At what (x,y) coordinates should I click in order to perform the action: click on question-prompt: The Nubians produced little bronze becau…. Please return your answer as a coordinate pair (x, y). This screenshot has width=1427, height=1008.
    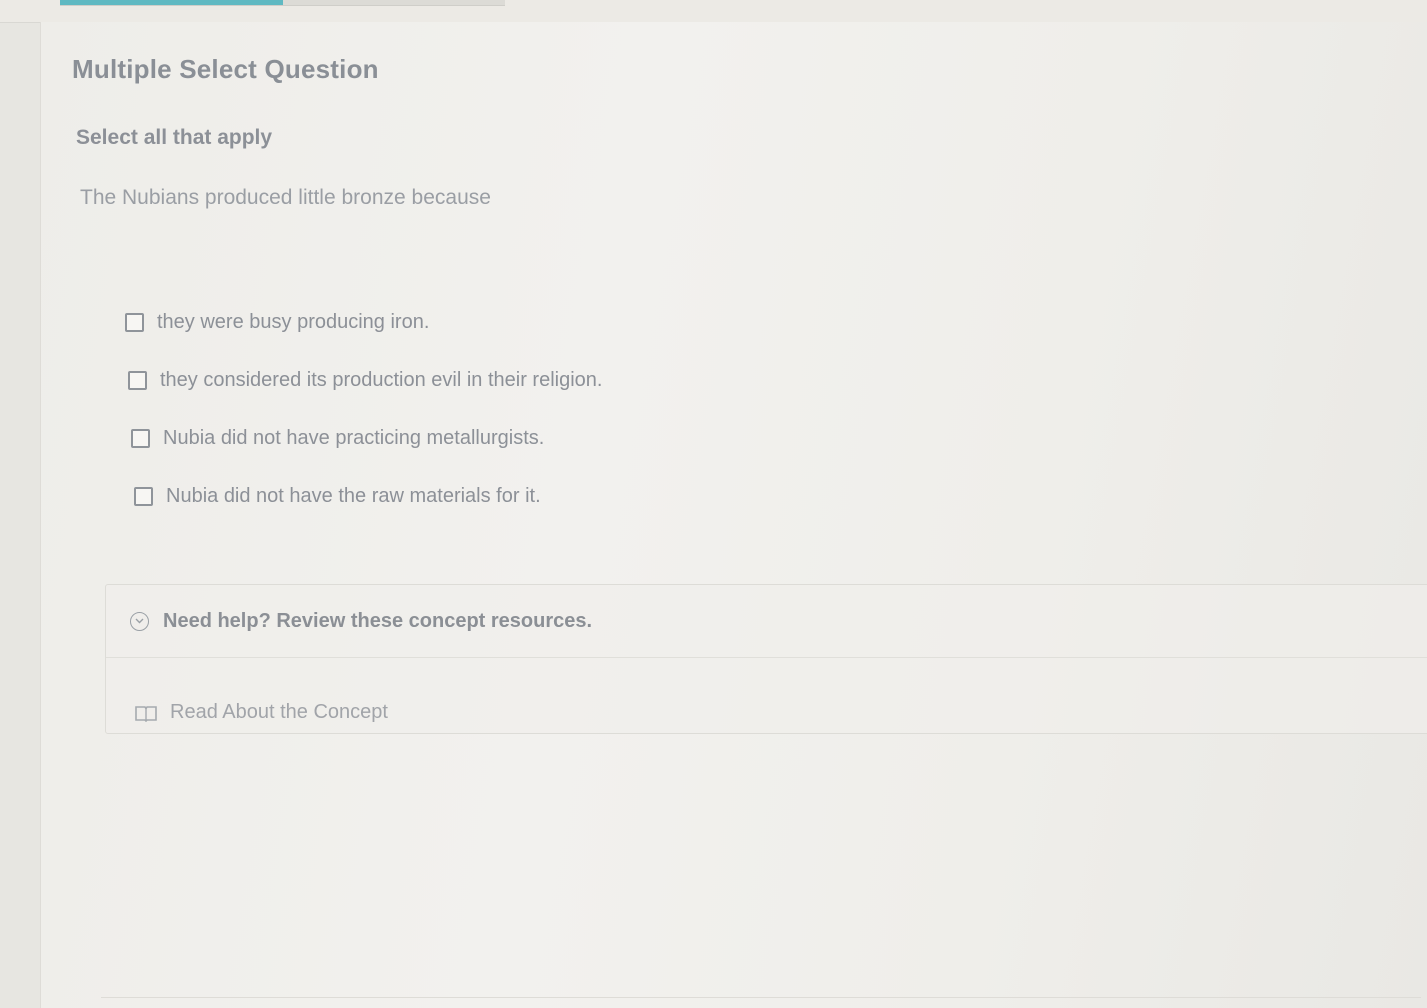
    Looking at the image, I should click on (285, 197).